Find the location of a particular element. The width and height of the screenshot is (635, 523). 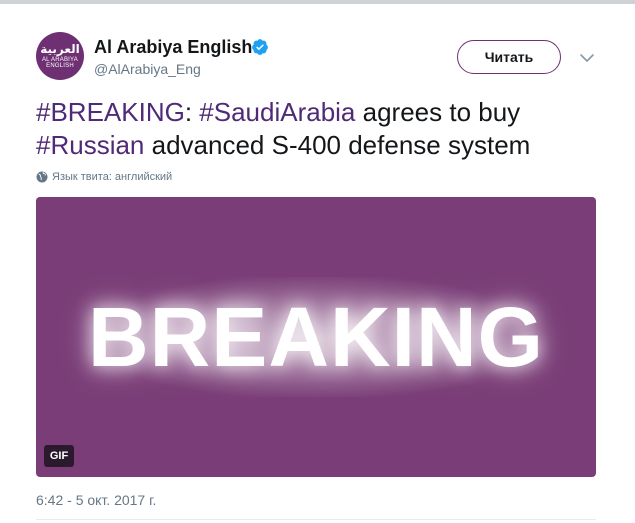

hashtag-saudiarabia: #SaudiArabia is located at coordinates (277, 112).